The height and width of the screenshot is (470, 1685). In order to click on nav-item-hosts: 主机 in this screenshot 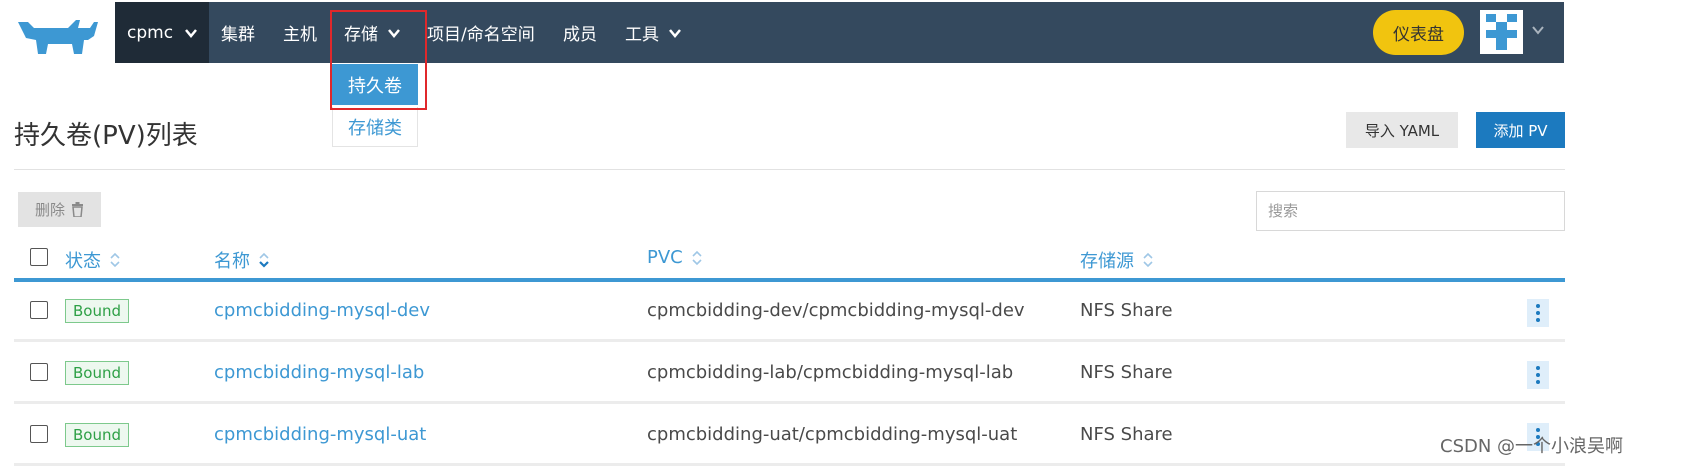, I will do `click(300, 32)`.